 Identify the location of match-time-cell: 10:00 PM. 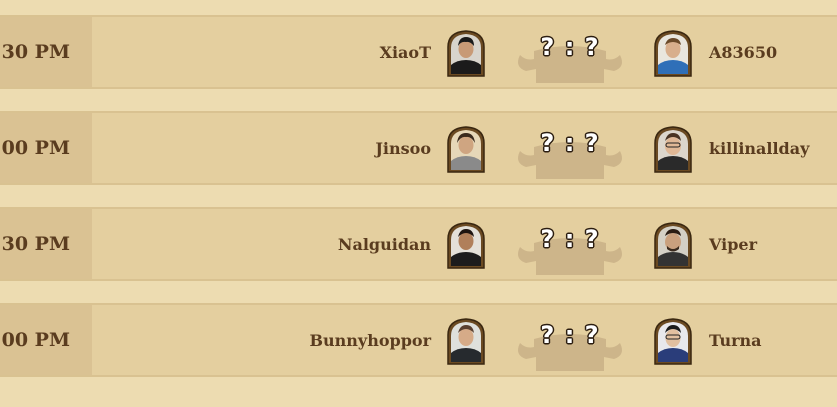
(46, 340).